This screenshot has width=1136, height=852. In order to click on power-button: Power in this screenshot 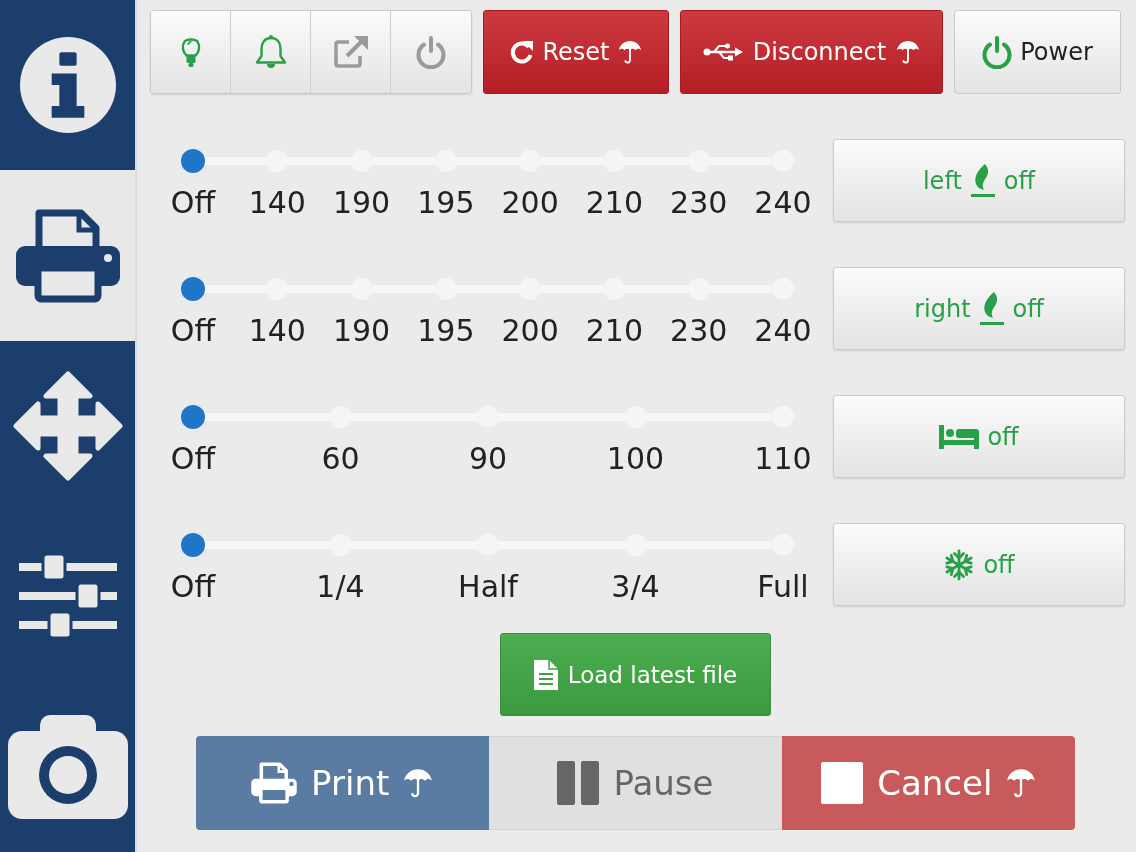, I will do `click(1037, 52)`.